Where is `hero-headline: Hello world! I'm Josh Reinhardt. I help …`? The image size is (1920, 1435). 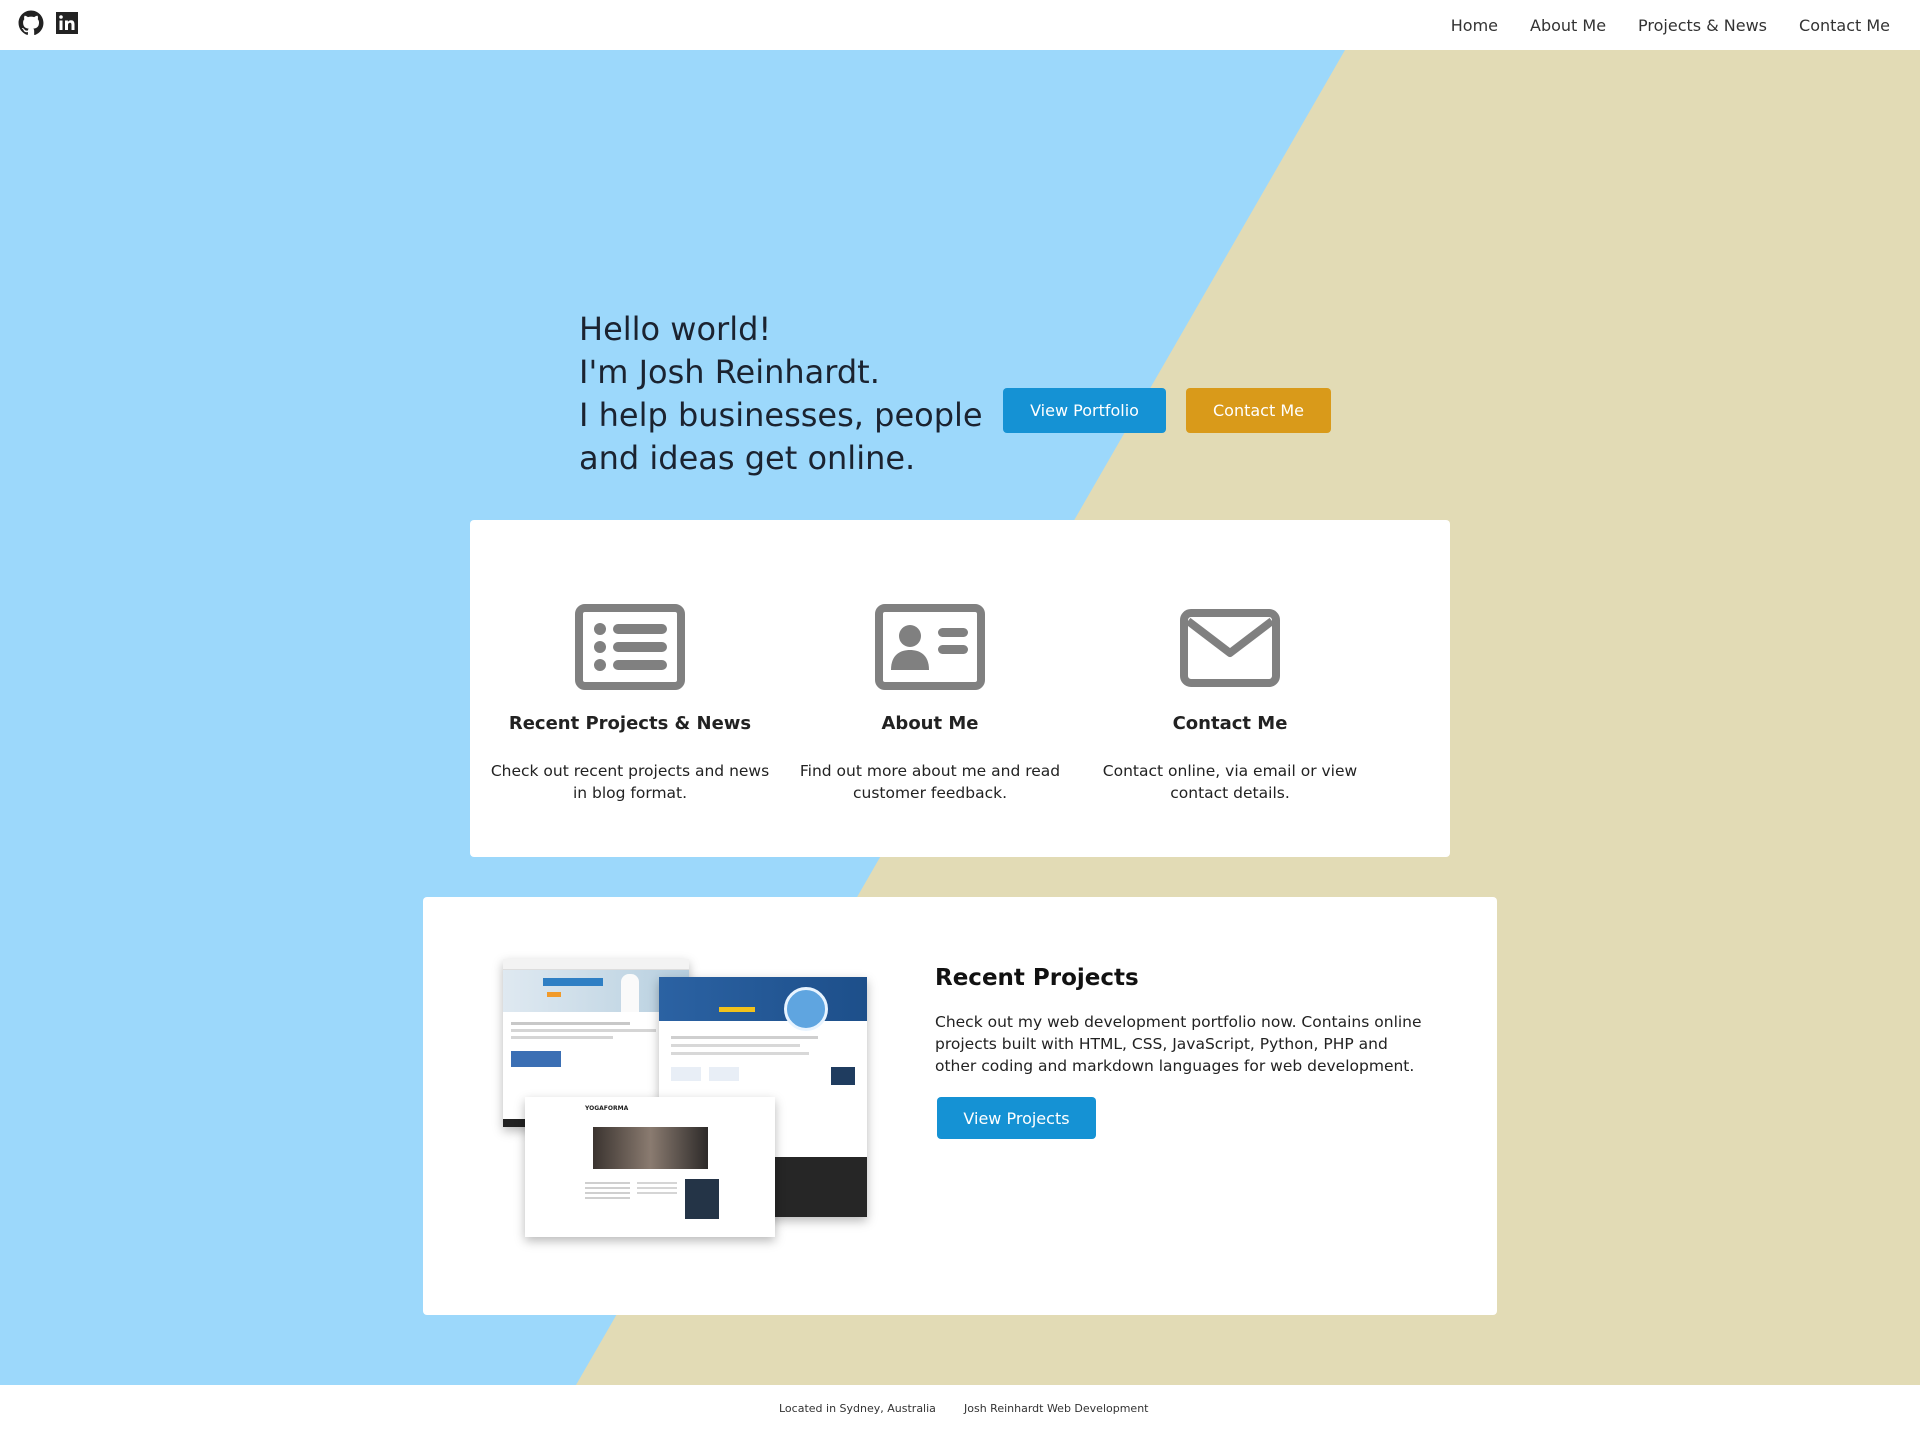
hero-headline: Hello world! I'm Josh Reinhardt. I help … is located at coordinates (789, 394).